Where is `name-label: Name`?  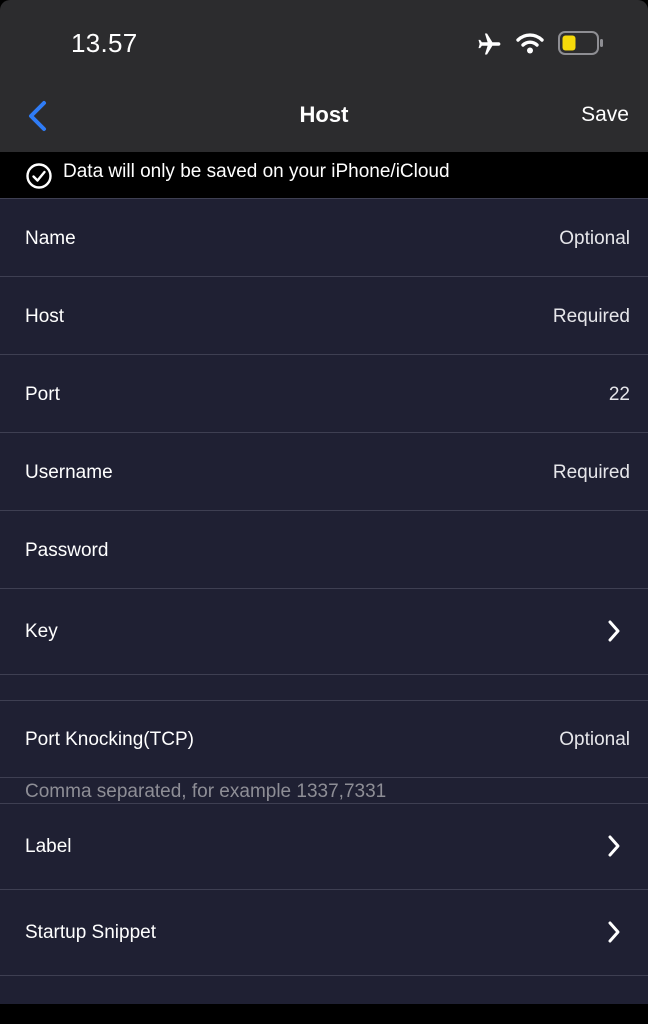
name-label: Name is located at coordinates (50, 238).